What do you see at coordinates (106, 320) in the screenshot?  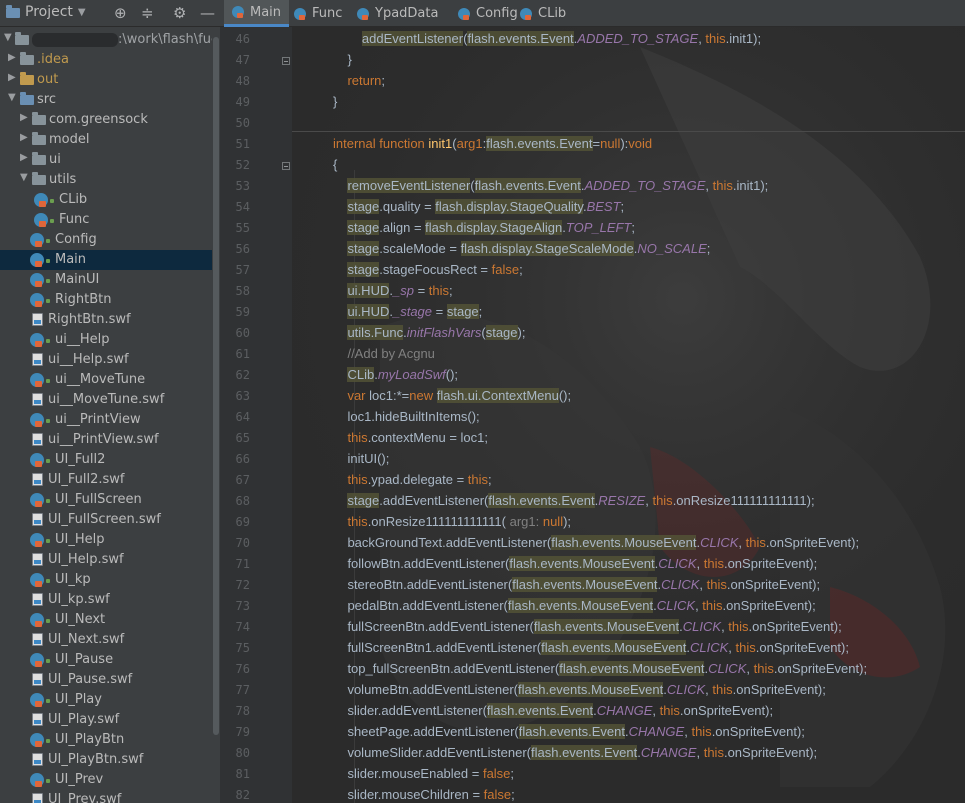 I see `tree-item-rightbtn-swf: RightBtn.swf` at bounding box center [106, 320].